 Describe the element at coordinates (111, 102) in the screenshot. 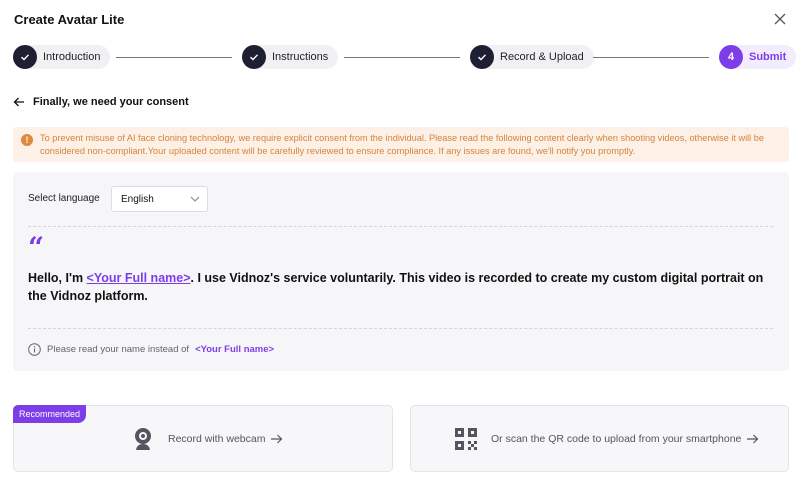

I see `page-heading: Finally, we need your consent` at that location.